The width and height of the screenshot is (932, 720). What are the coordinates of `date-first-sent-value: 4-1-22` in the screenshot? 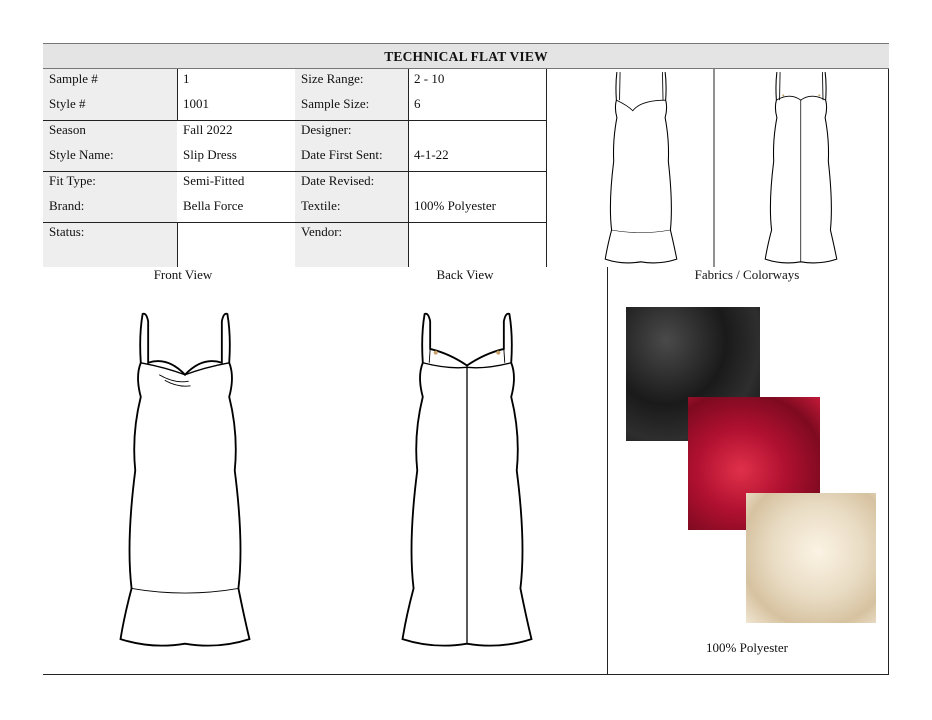 It's located at (431, 154).